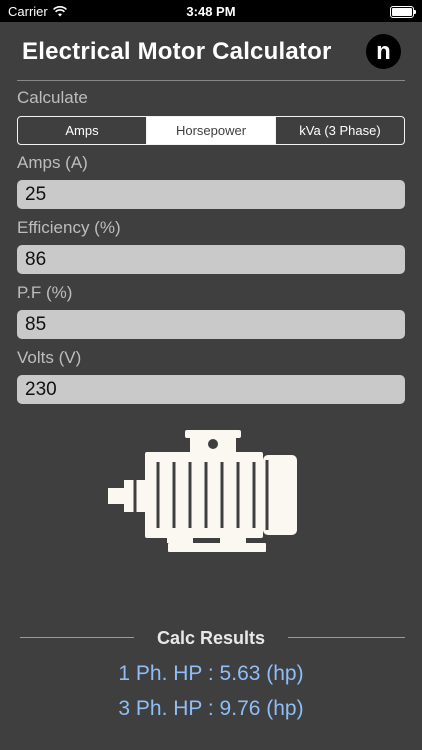 Image resolution: width=422 pixels, height=750 pixels. Describe the element at coordinates (52, 162) in the screenshot. I see `amps-label: Amps (A)` at that location.